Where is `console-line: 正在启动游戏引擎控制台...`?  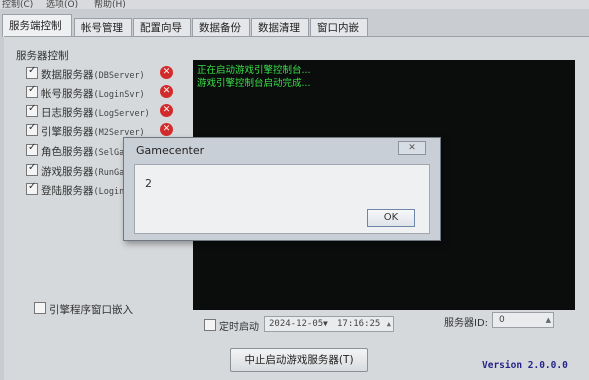 console-line: 正在启动游戏引擎控制台... is located at coordinates (254, 70).